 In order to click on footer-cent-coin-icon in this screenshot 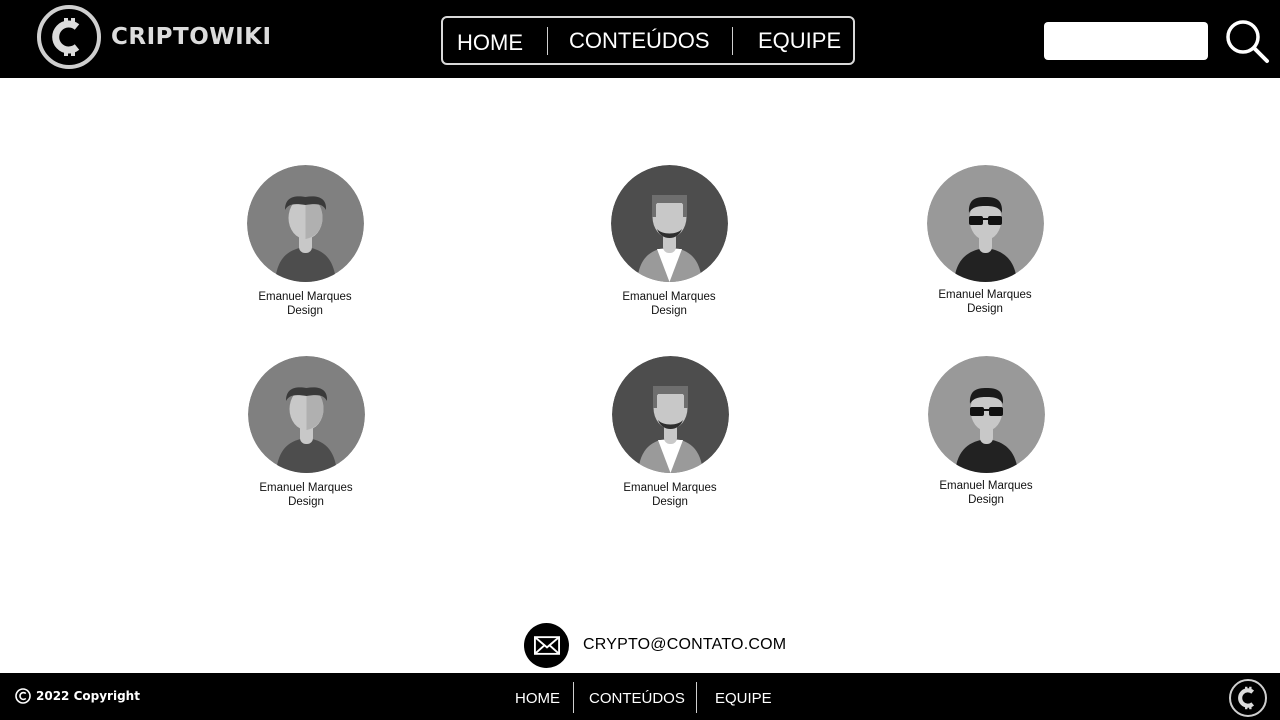, I will do `click(1248, 698)`.